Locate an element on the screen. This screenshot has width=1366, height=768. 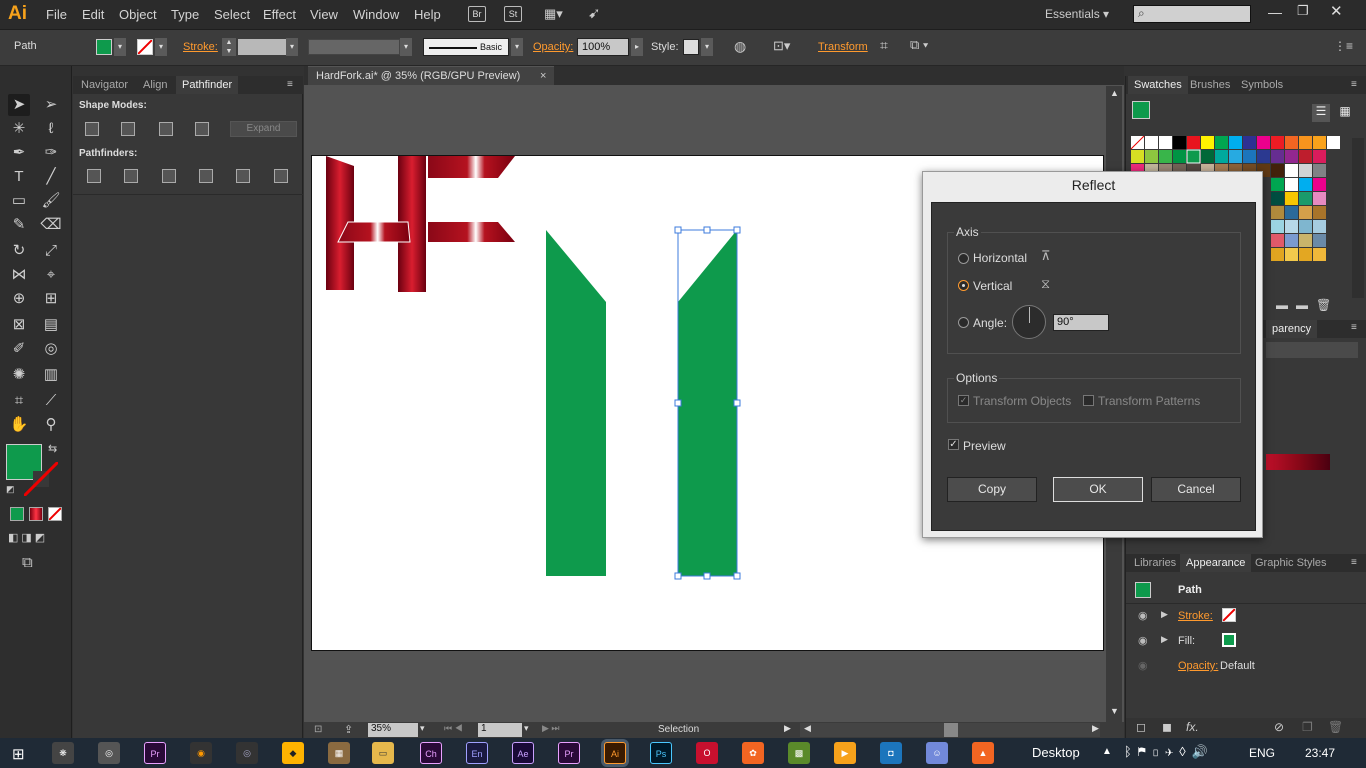
add-new-fill-icon: ◼ is located at coordinates (1167, 727).